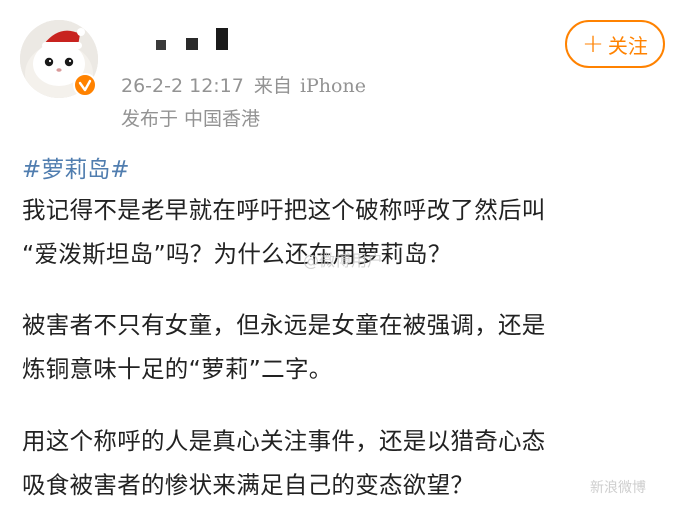 The width and height of the screenshot is (685, 509). Describe the element at coordinates (618, 488) in the screenshot. I see `corner-watermark: 新浪微博` at that location.